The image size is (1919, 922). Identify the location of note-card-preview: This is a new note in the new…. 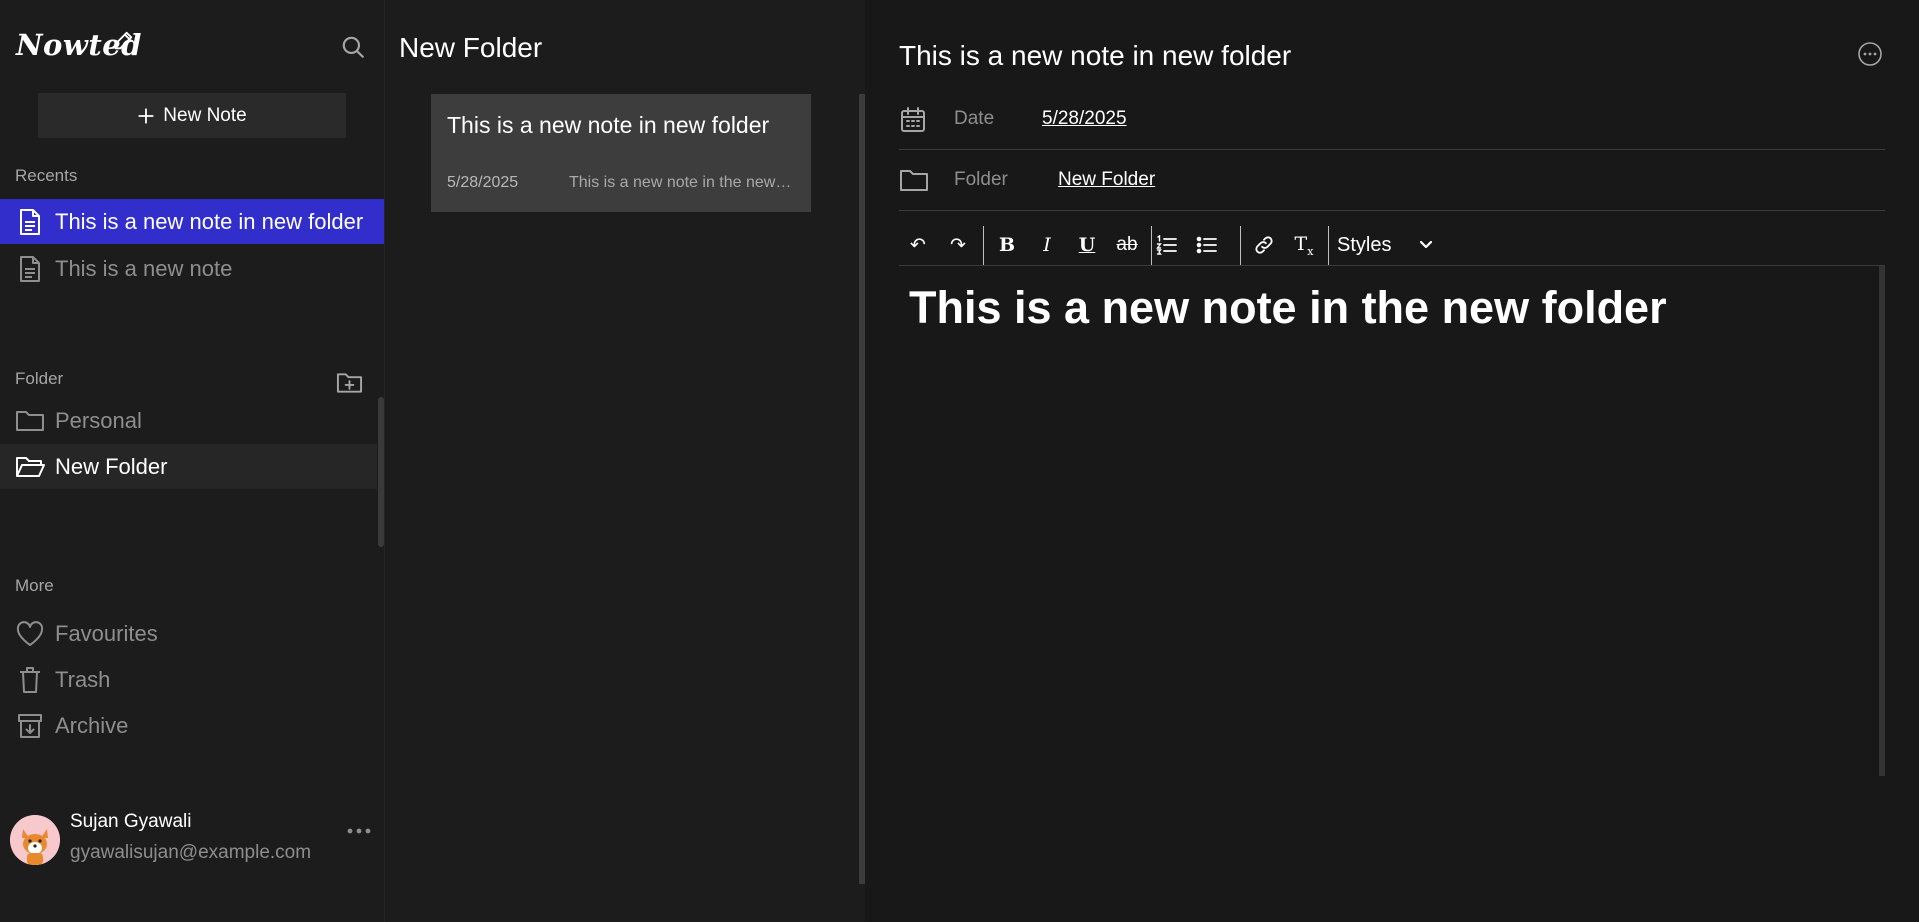
(680, 182).